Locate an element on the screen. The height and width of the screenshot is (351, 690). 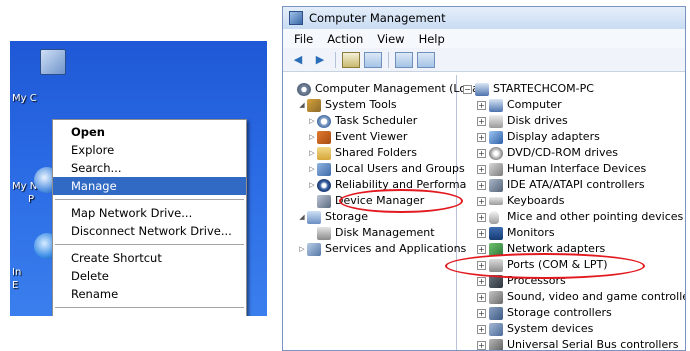
tree-node-label: Event Viewer is located at coordinates (371, 136).